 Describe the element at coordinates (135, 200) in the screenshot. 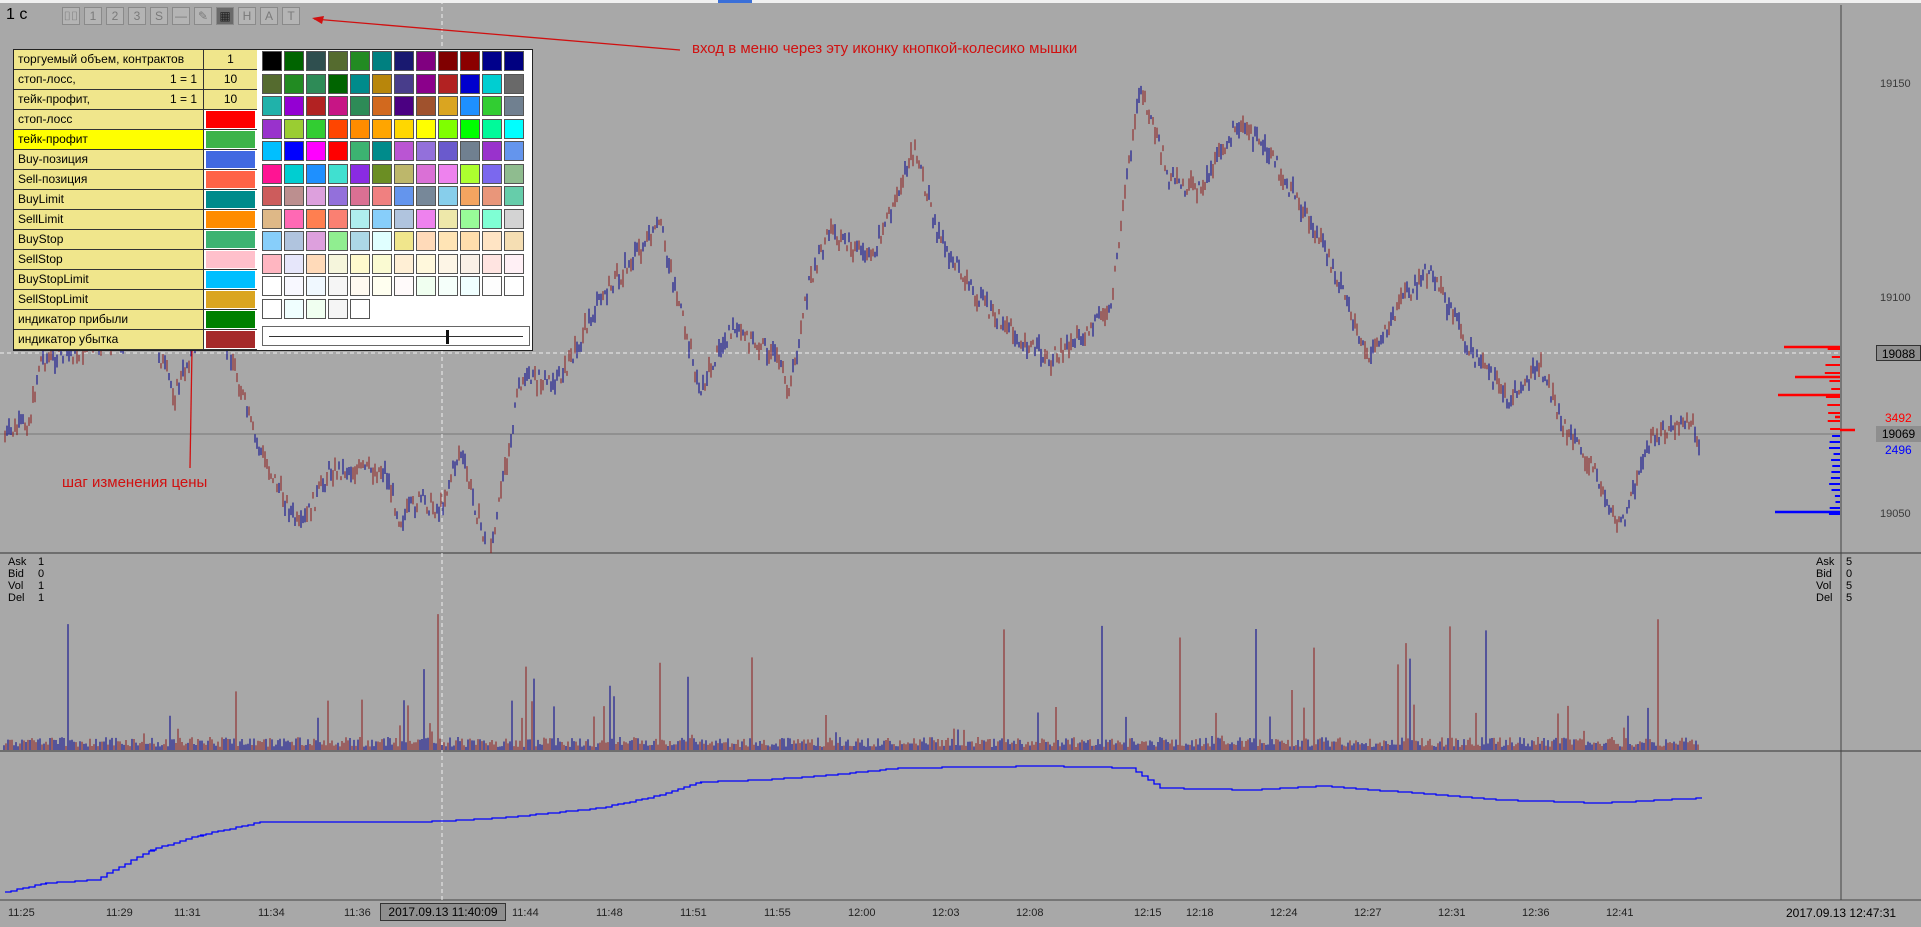

I see `color-row: BuyLimit` at that location.